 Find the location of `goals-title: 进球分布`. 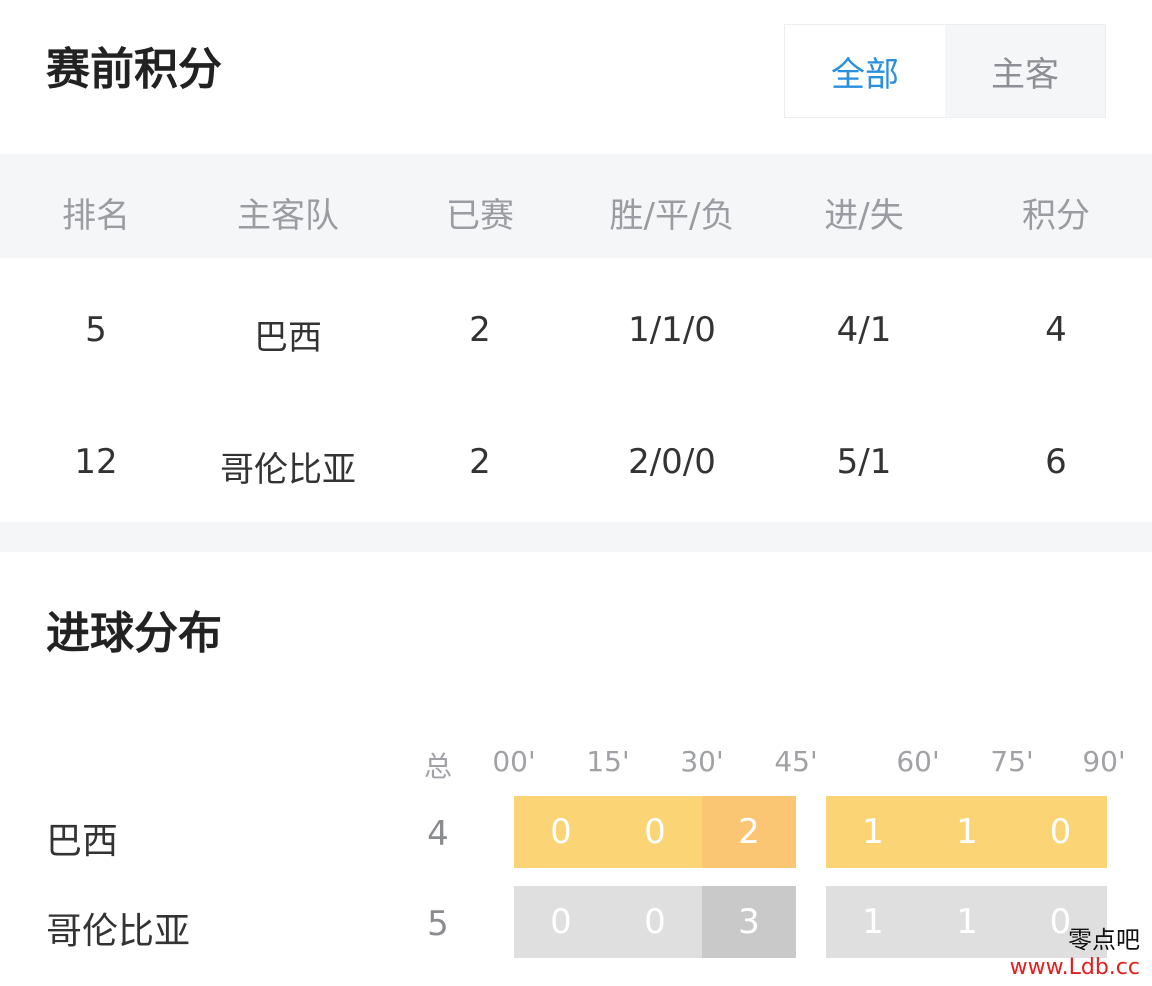

goals-title: 进球分布 is located at coordinates (134, 633).